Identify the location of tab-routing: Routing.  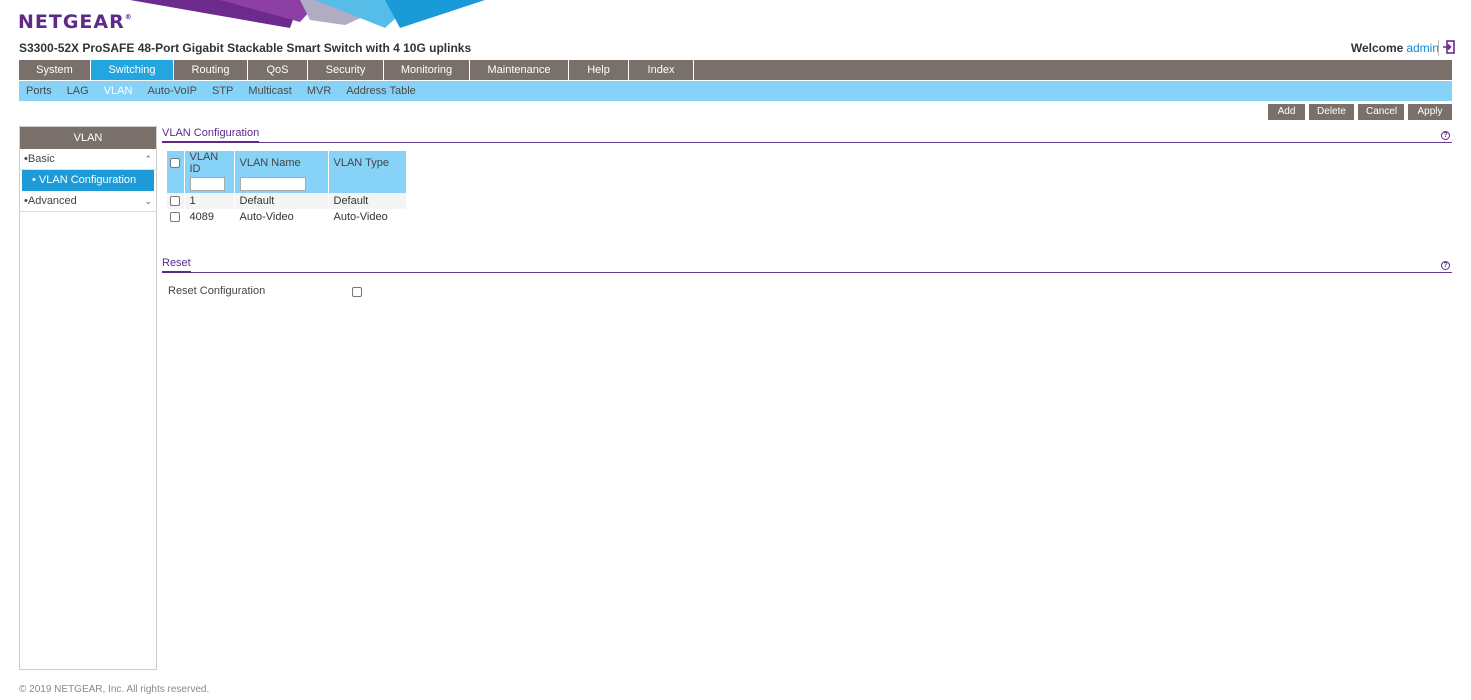
(211, 70).